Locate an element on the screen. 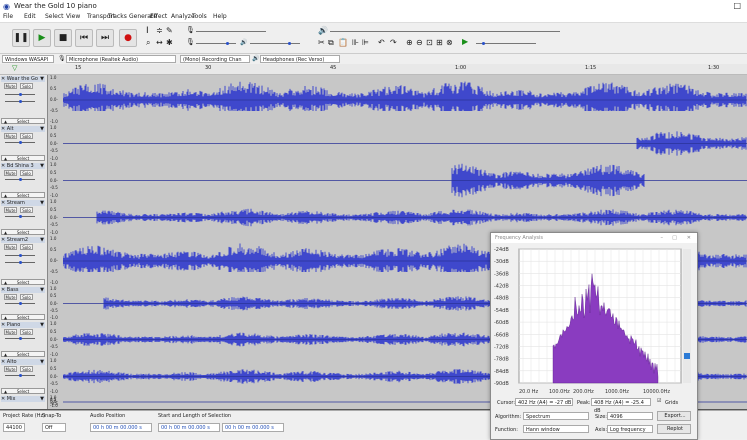 The image size is (747, 440). axis-select: Log frequency is located at coordinates (630, 429).